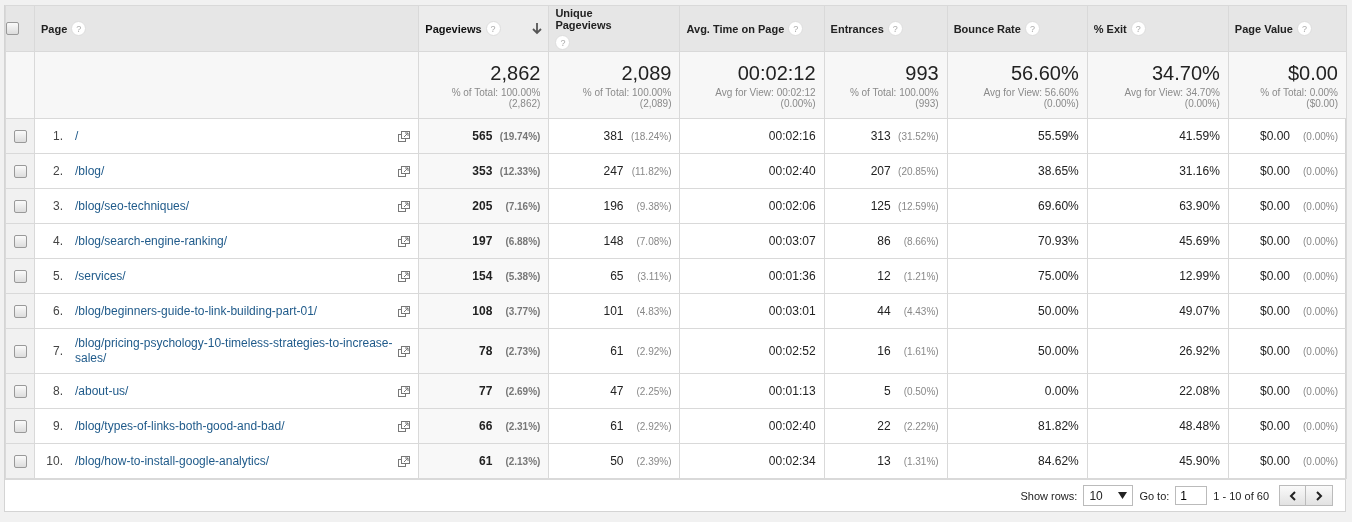  Describe the element at coordinates (522, 311) in the screenshot. I see `share-percent: (3.77%)` at that location.